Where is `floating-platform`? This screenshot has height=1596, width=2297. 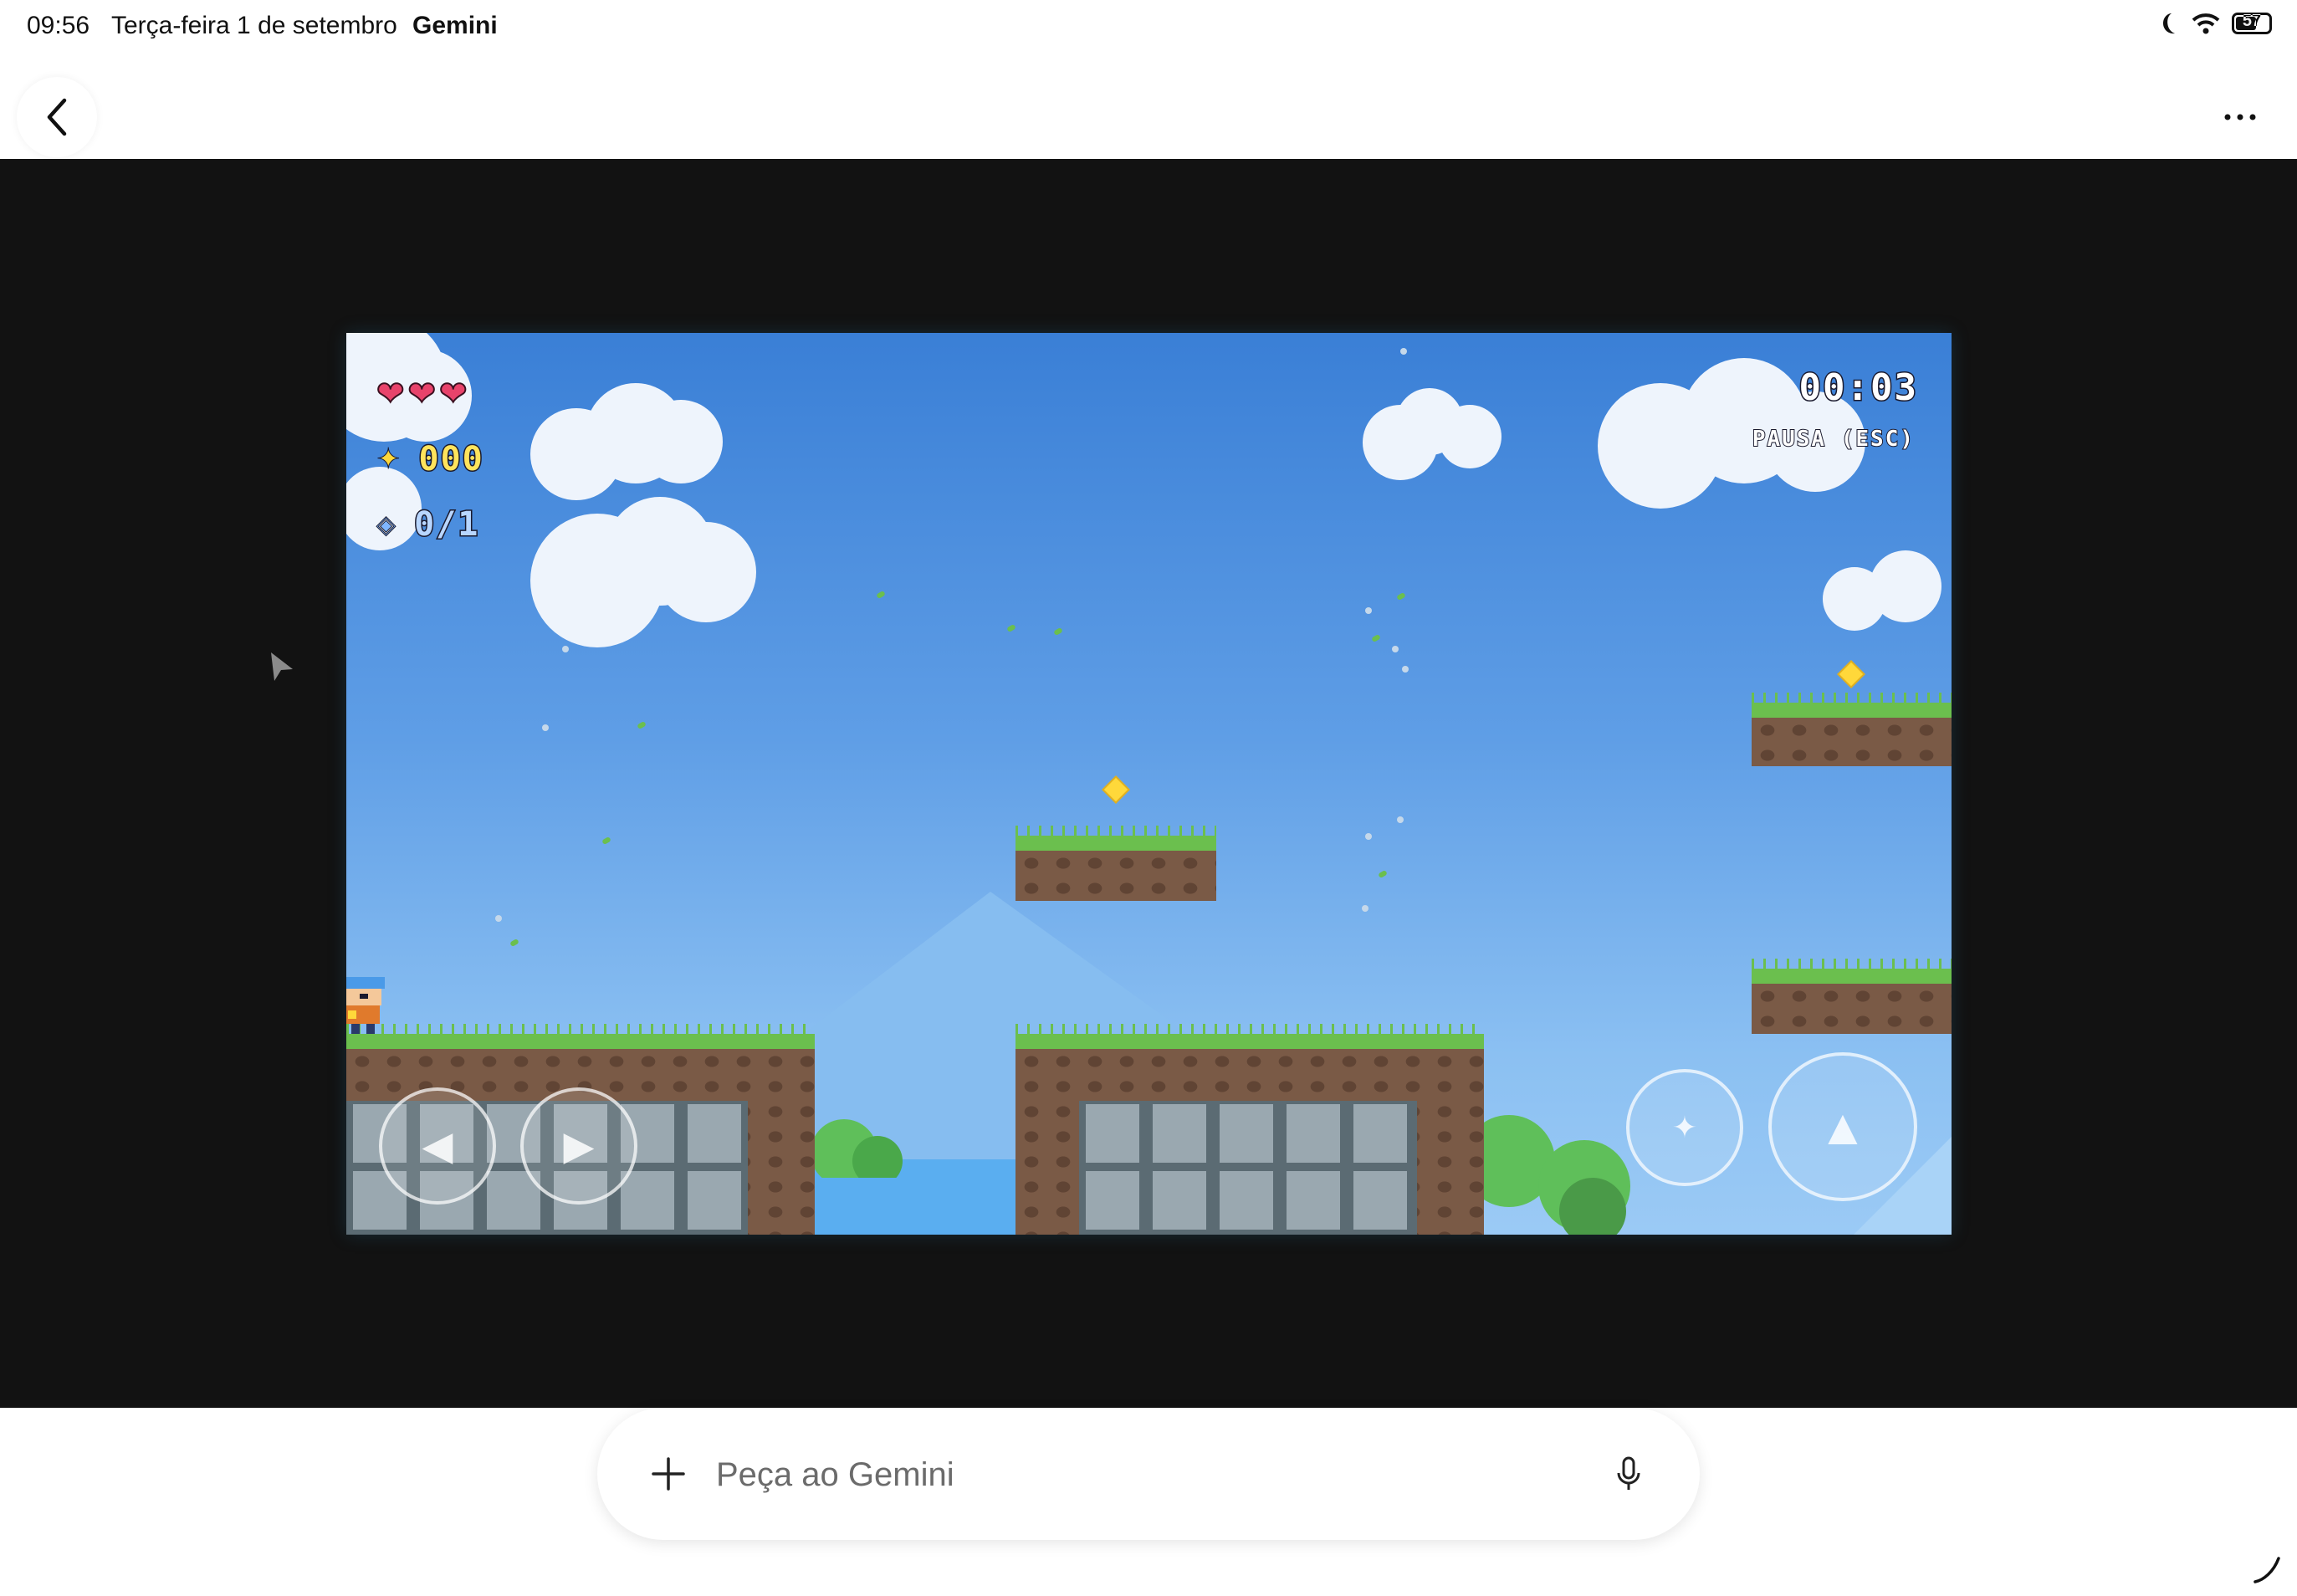 floating-platform is located at coordinates (1115, 864).